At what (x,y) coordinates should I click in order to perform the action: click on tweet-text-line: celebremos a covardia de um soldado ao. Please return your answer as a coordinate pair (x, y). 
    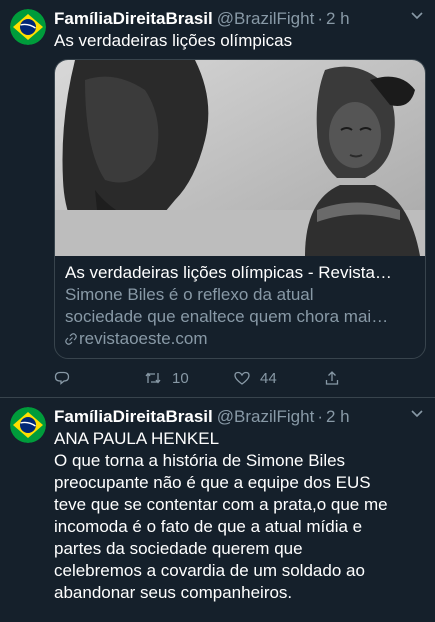
    Looking at the image, I should click on (209, 570).